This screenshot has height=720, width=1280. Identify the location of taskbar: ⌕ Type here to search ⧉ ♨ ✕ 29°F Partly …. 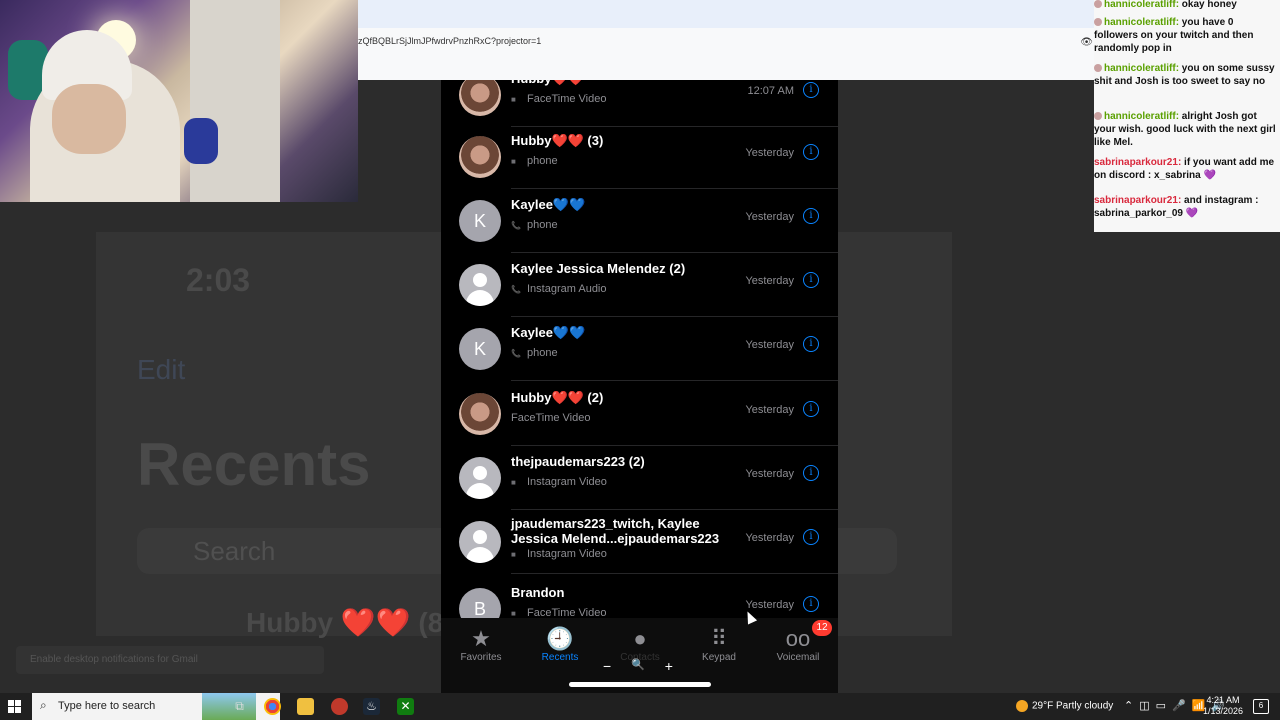
(640, 706).